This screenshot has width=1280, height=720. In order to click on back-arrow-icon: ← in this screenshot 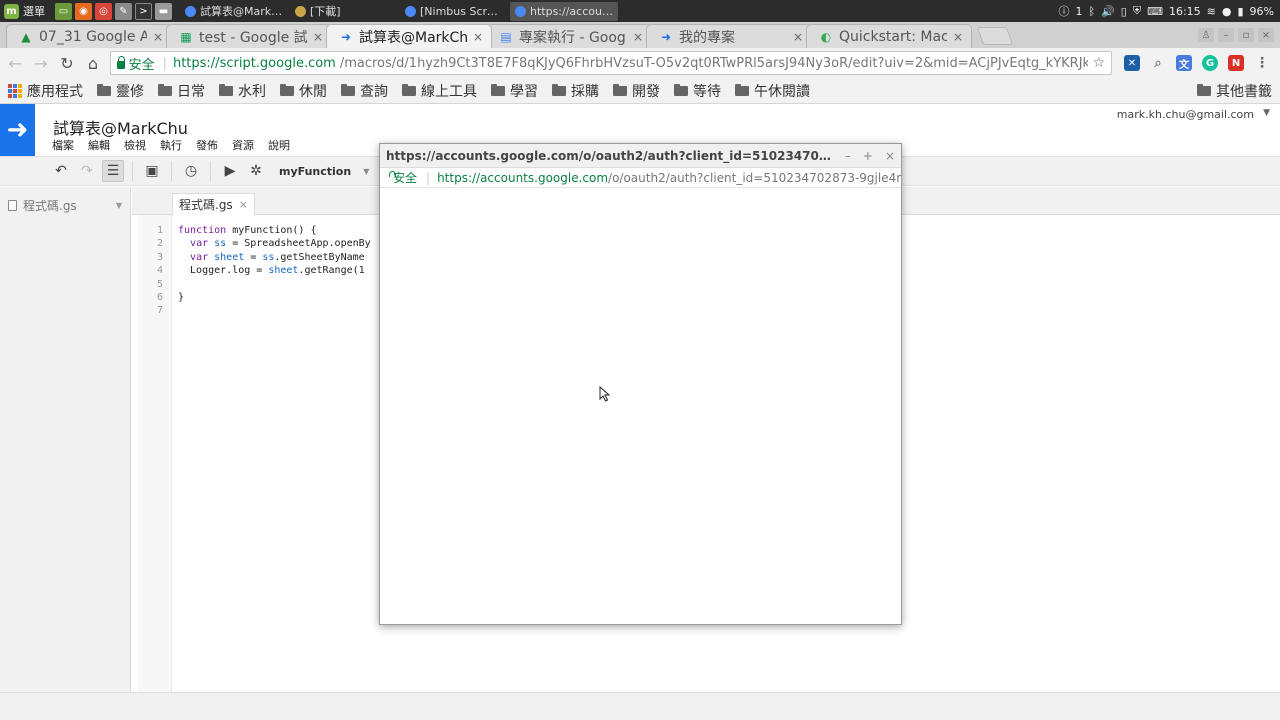, I will do `click(15, 63)`.